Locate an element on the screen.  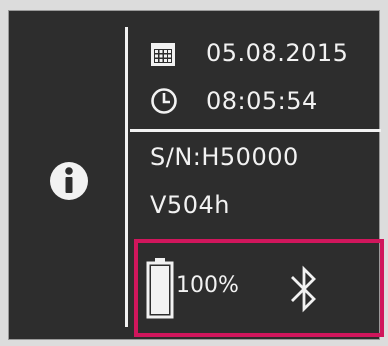
time-value: 08:05:54 is located at coordinates (262, 101).